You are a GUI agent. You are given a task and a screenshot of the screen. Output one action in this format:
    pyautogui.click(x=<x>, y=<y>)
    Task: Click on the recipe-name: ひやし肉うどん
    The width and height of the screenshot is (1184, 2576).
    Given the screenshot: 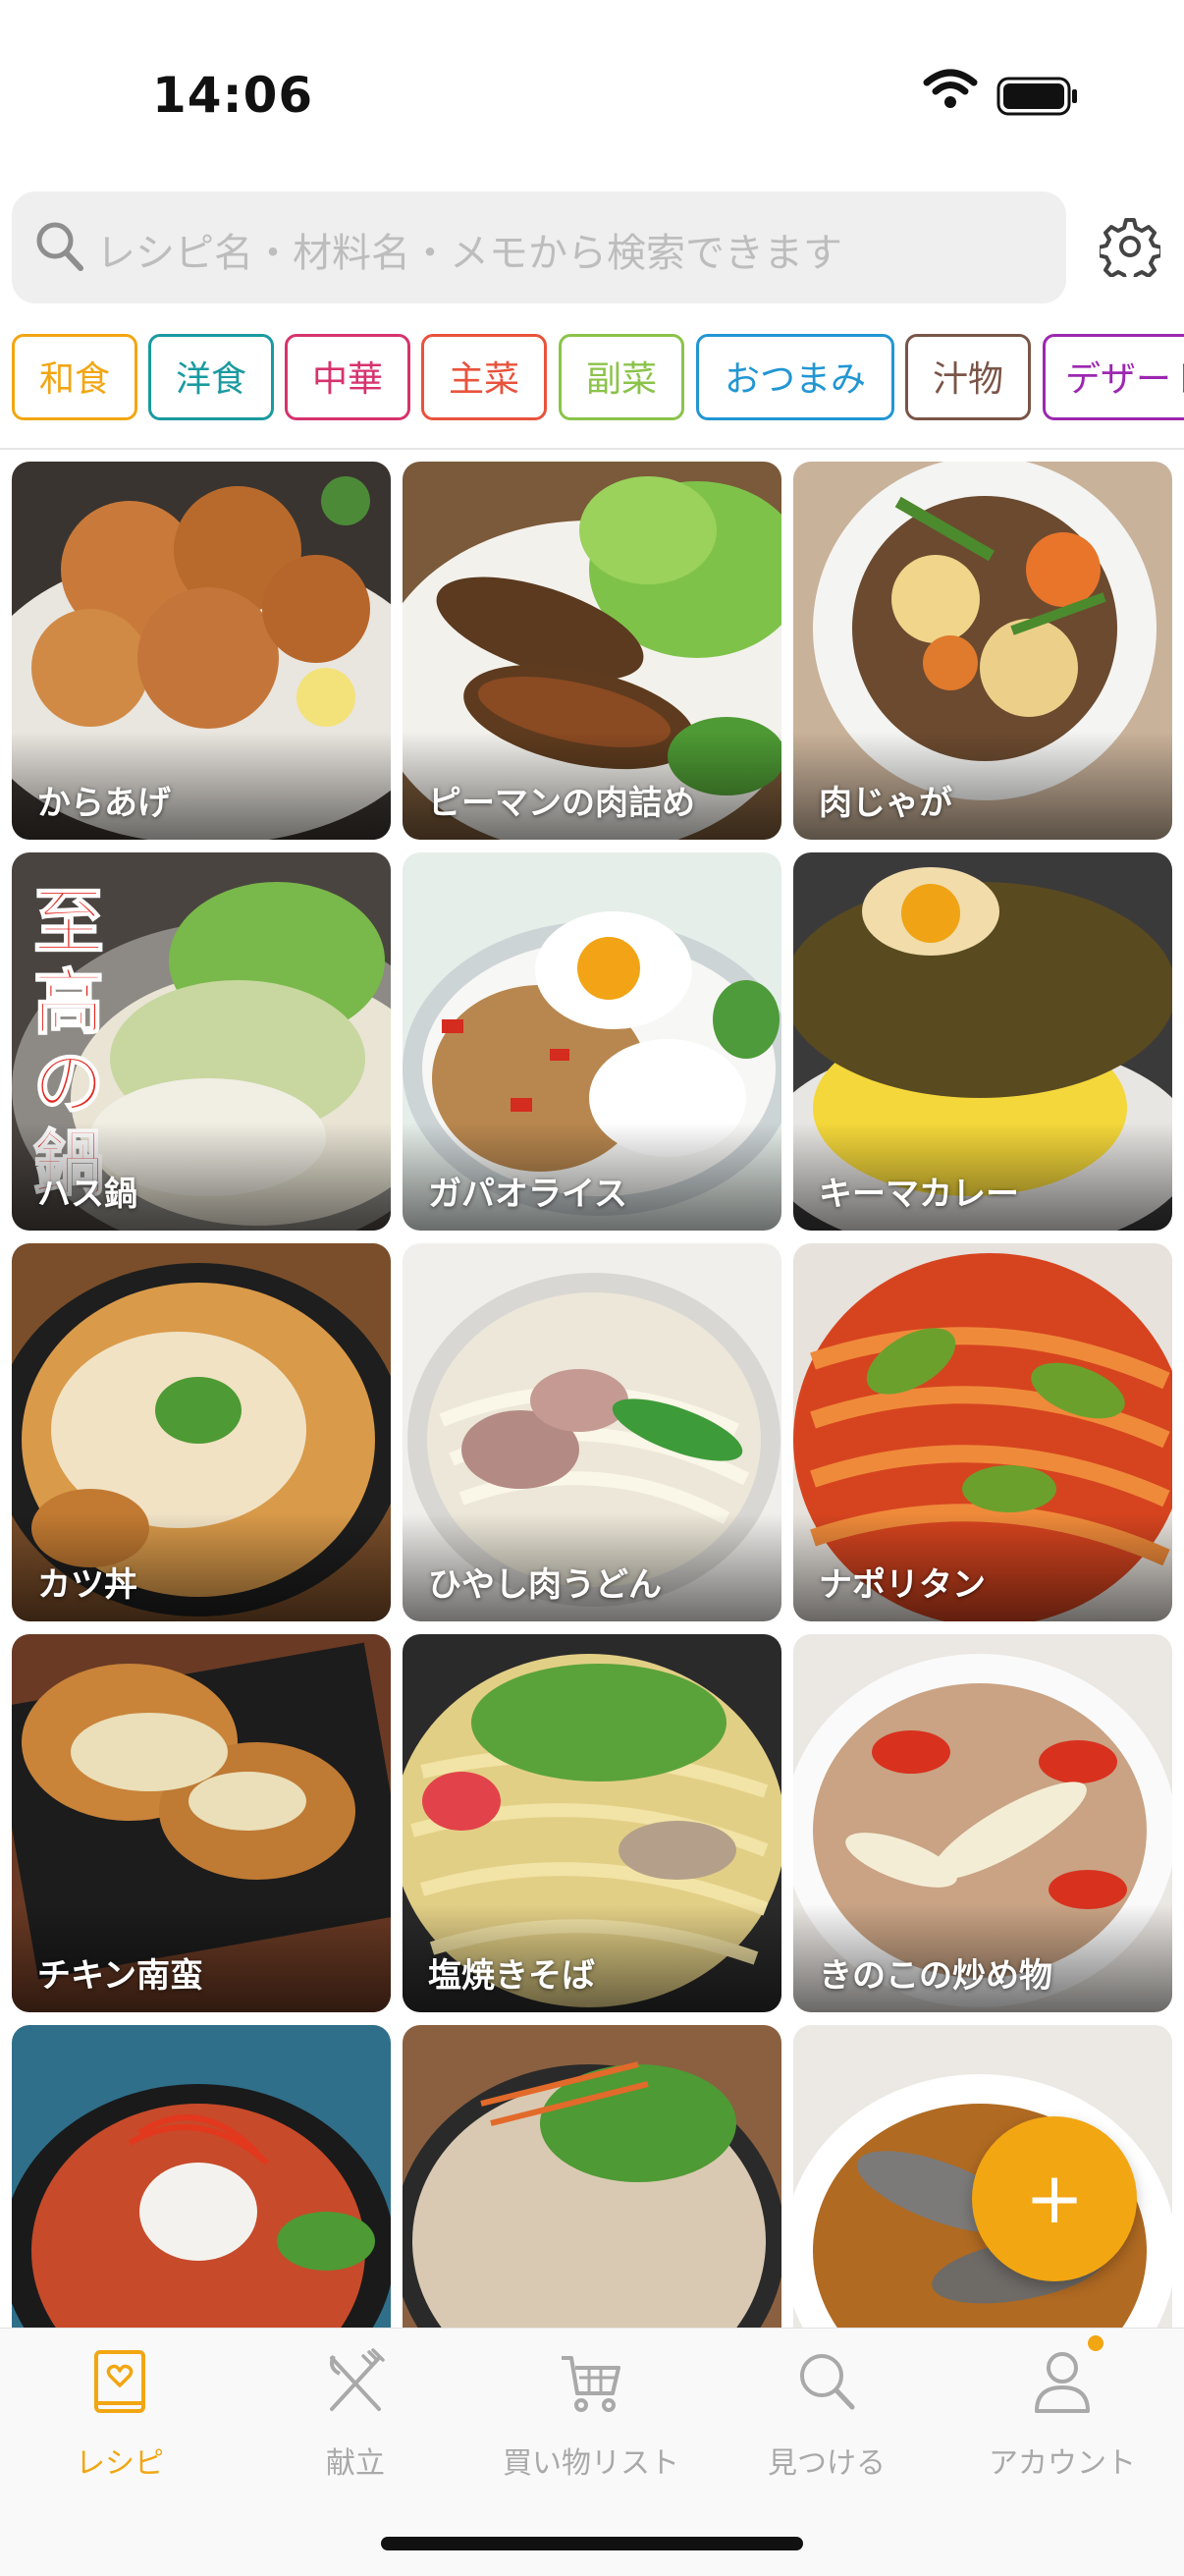 What is the action you would take?
    pyautogui.click(x=545, y=1585)
    